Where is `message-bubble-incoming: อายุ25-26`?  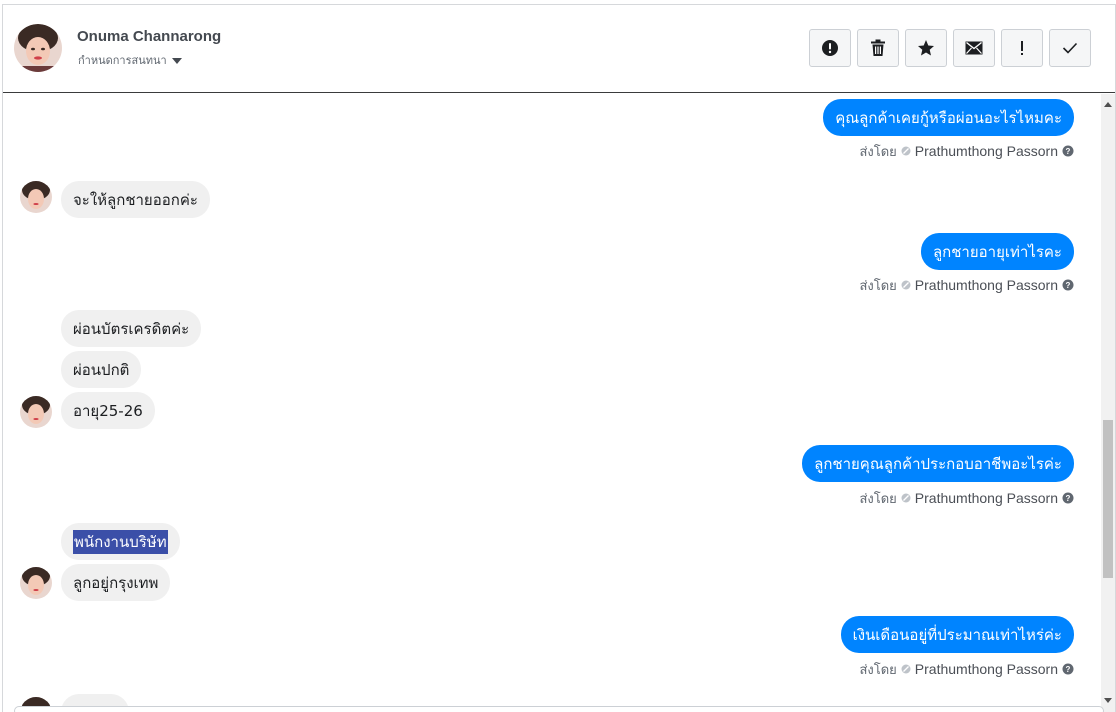
message-bubble-incoming: อายุ25-26 is located at coordinates (108, 410).